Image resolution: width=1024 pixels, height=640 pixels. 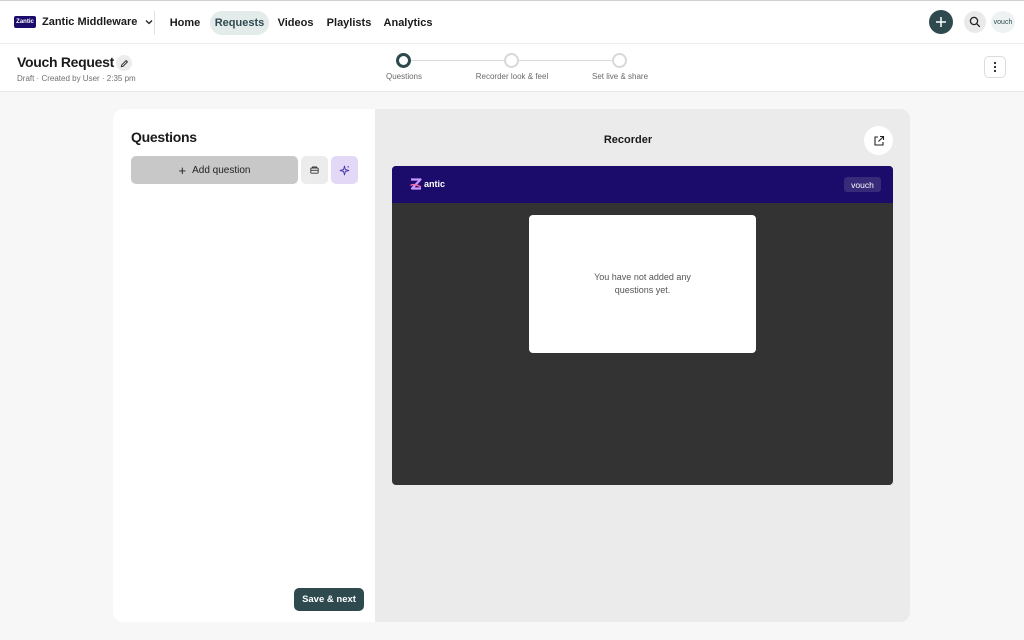 What do you see at coordinates (149, 22) in the screenshot?
I see `chevron-down-icon` at bounding box center [149, 22].